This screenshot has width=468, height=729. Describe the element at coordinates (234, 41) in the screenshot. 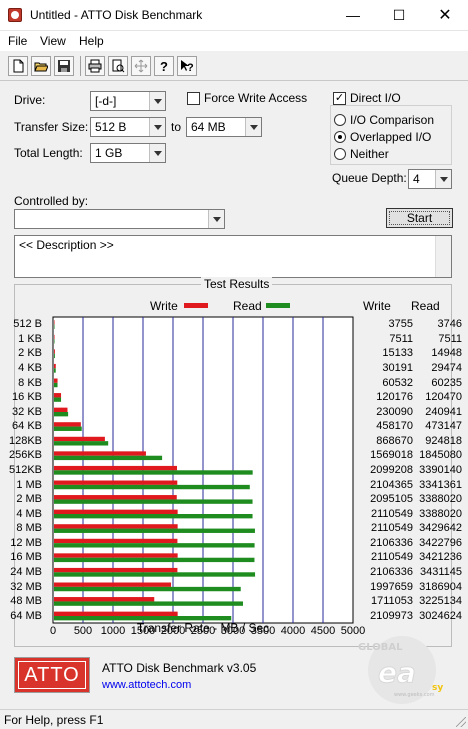

I see `menu-bar: File View Help` at that location.